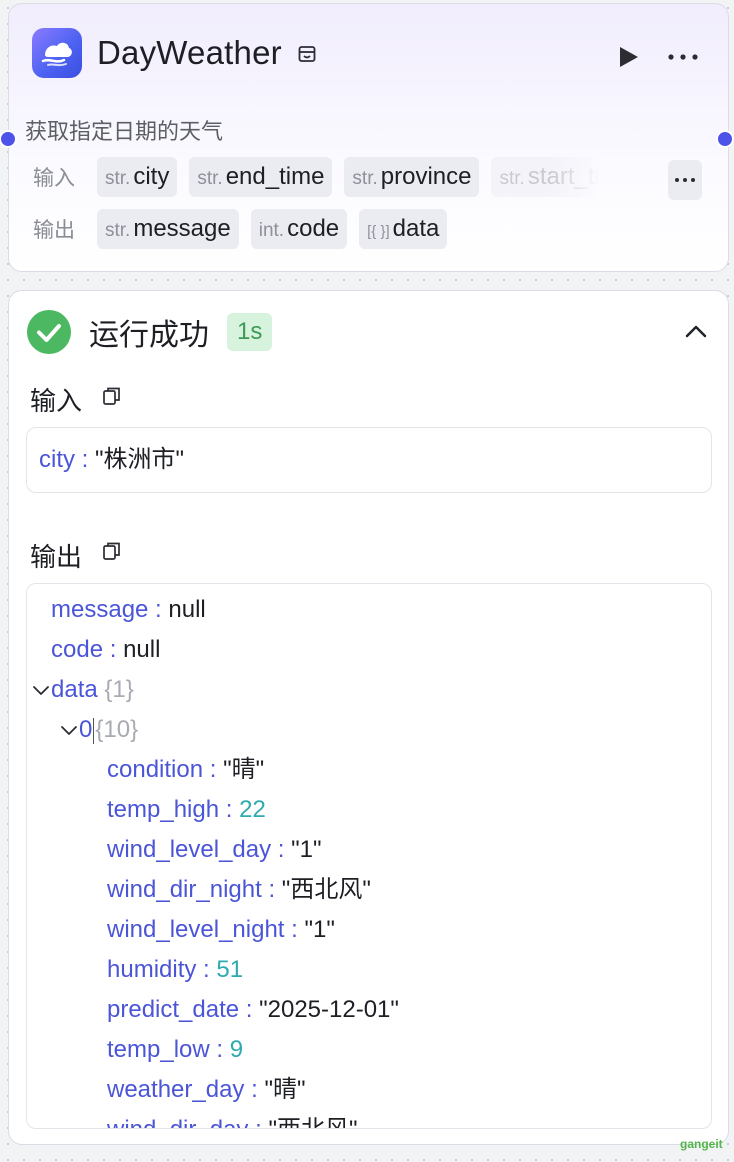 Image resolution: width=734 pixels, height=1162 pixels. I want to click on param-type: int., so click(271, 230).